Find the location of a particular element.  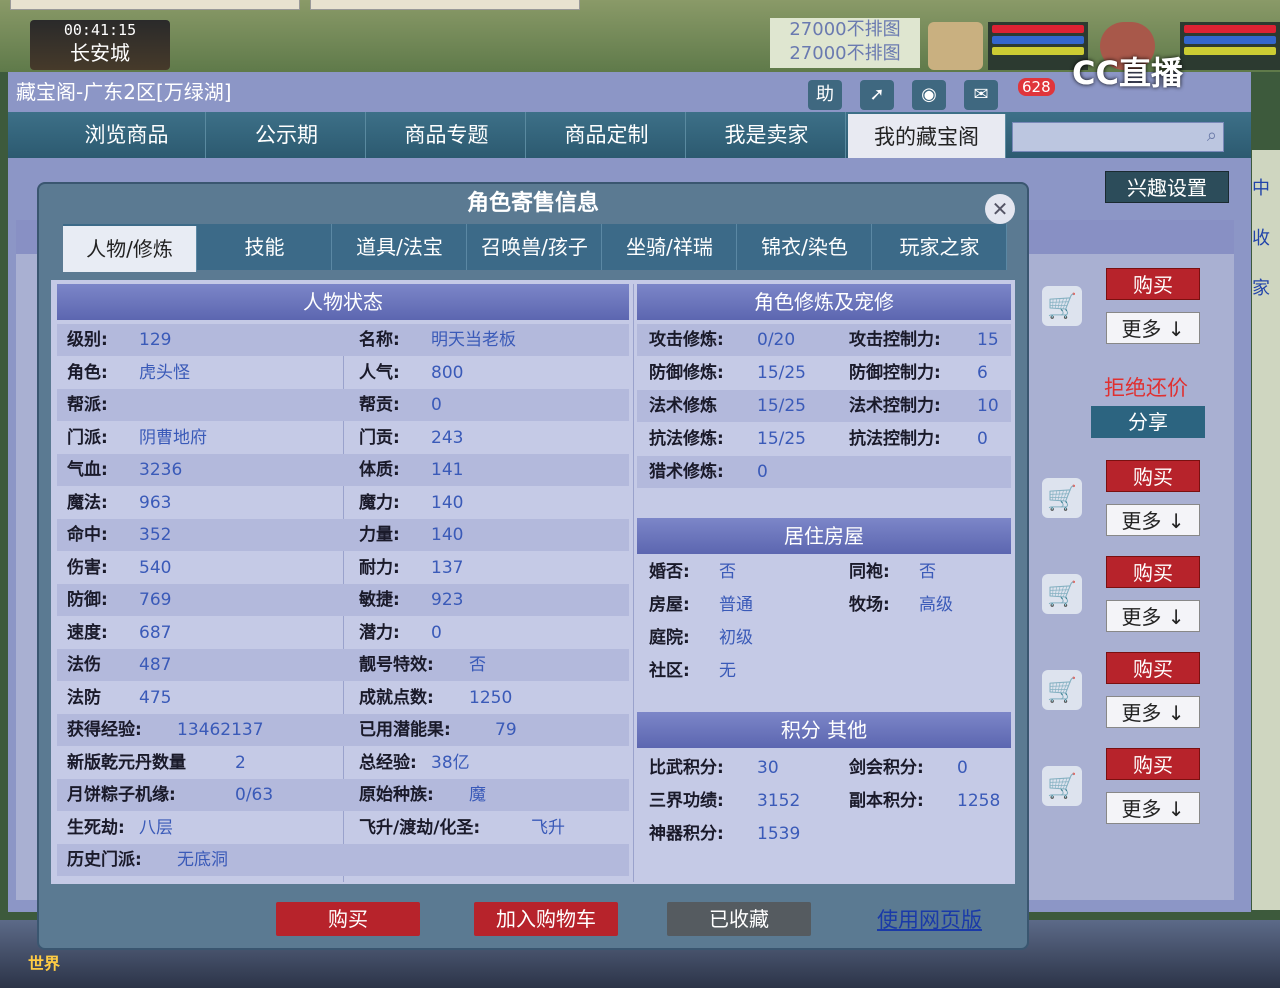

info-key: 攻击修炼: is located at coordinates (686, 340).